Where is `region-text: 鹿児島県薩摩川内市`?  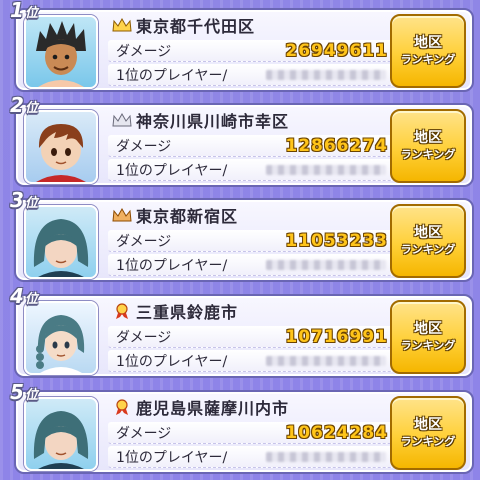
region-text: 鹿児島県薩摩川内市 is located at coordinates (213, 408).